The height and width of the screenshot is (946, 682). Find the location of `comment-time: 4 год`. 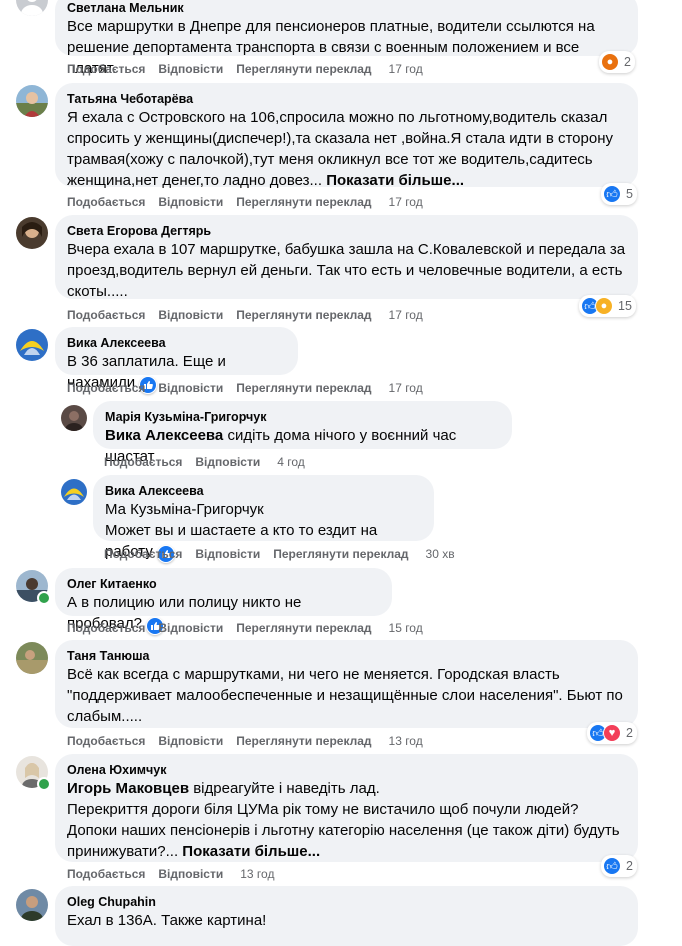

comment-time: 4 год is located at coordinates (291, 462).